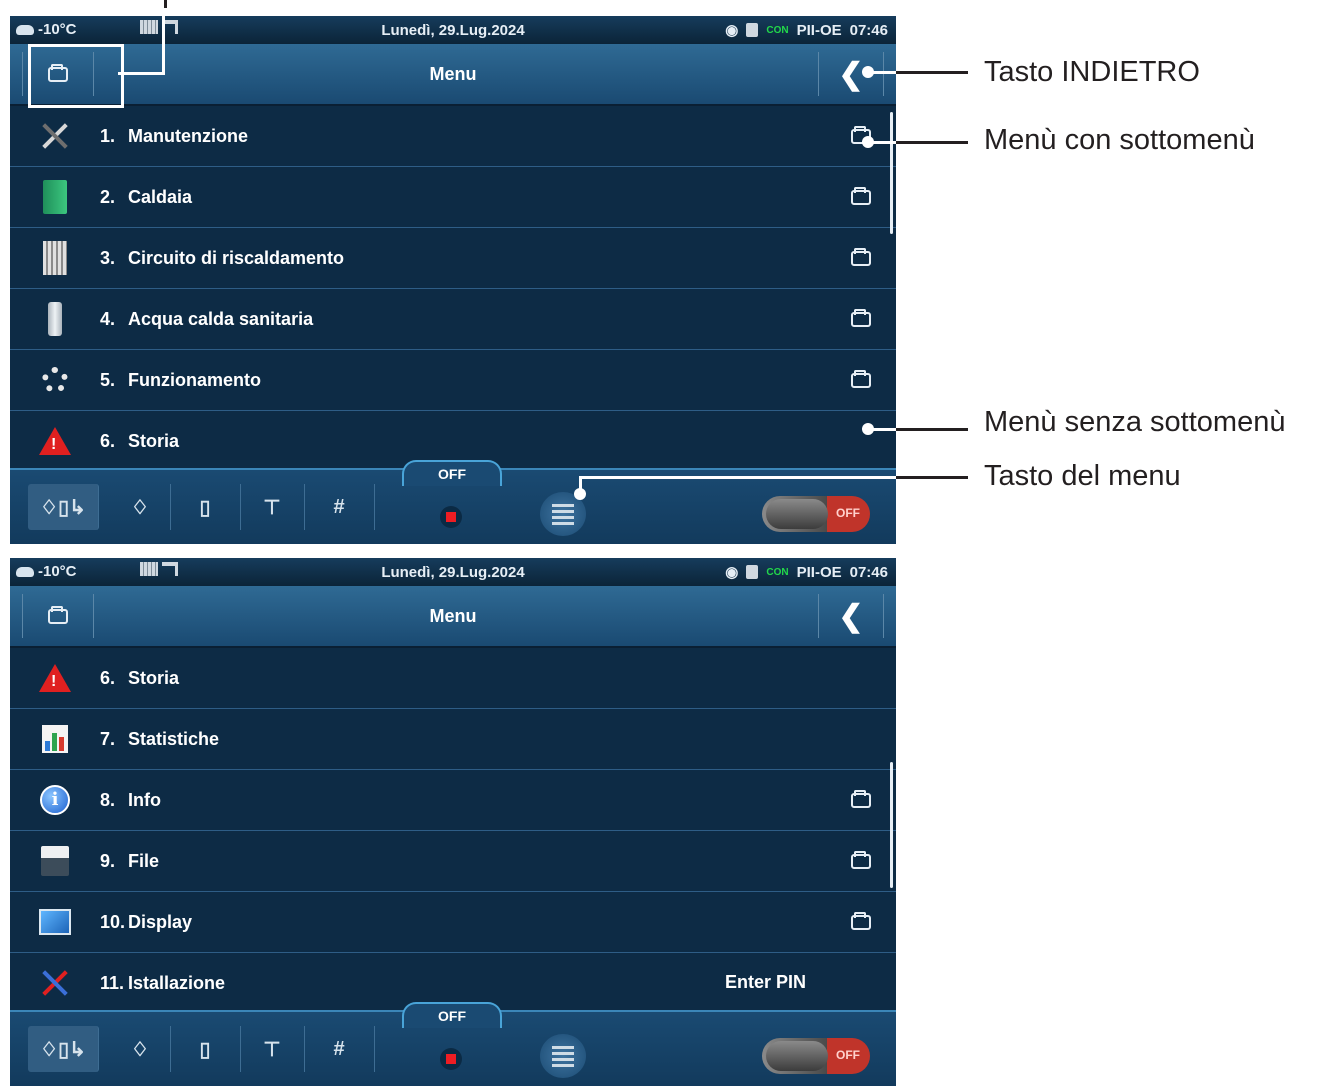 The image size is (1317, 1086). I want to click on back-callout-line, so click(932, 72).